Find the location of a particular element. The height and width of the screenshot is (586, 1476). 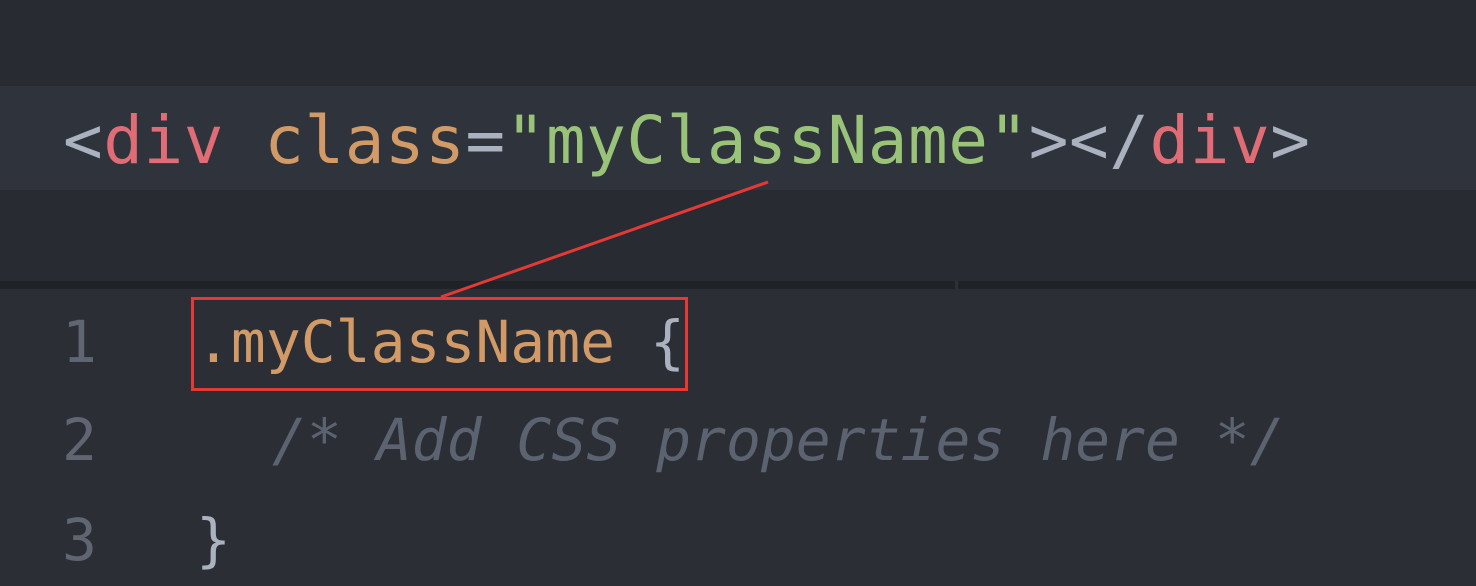

css-close-brace: } is located at coordinates (213, 540).